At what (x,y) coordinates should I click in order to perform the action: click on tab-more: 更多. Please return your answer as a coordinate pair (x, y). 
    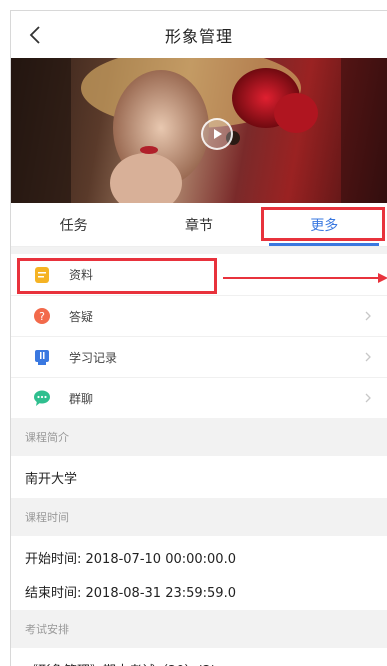
    Looking at the image, I should click on (324, 224).